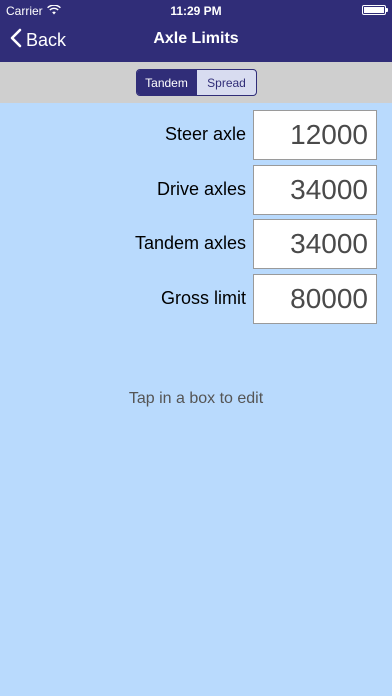  I want to click on axle-mode-segmented-control: Tandem Spread, so click(196, 82).